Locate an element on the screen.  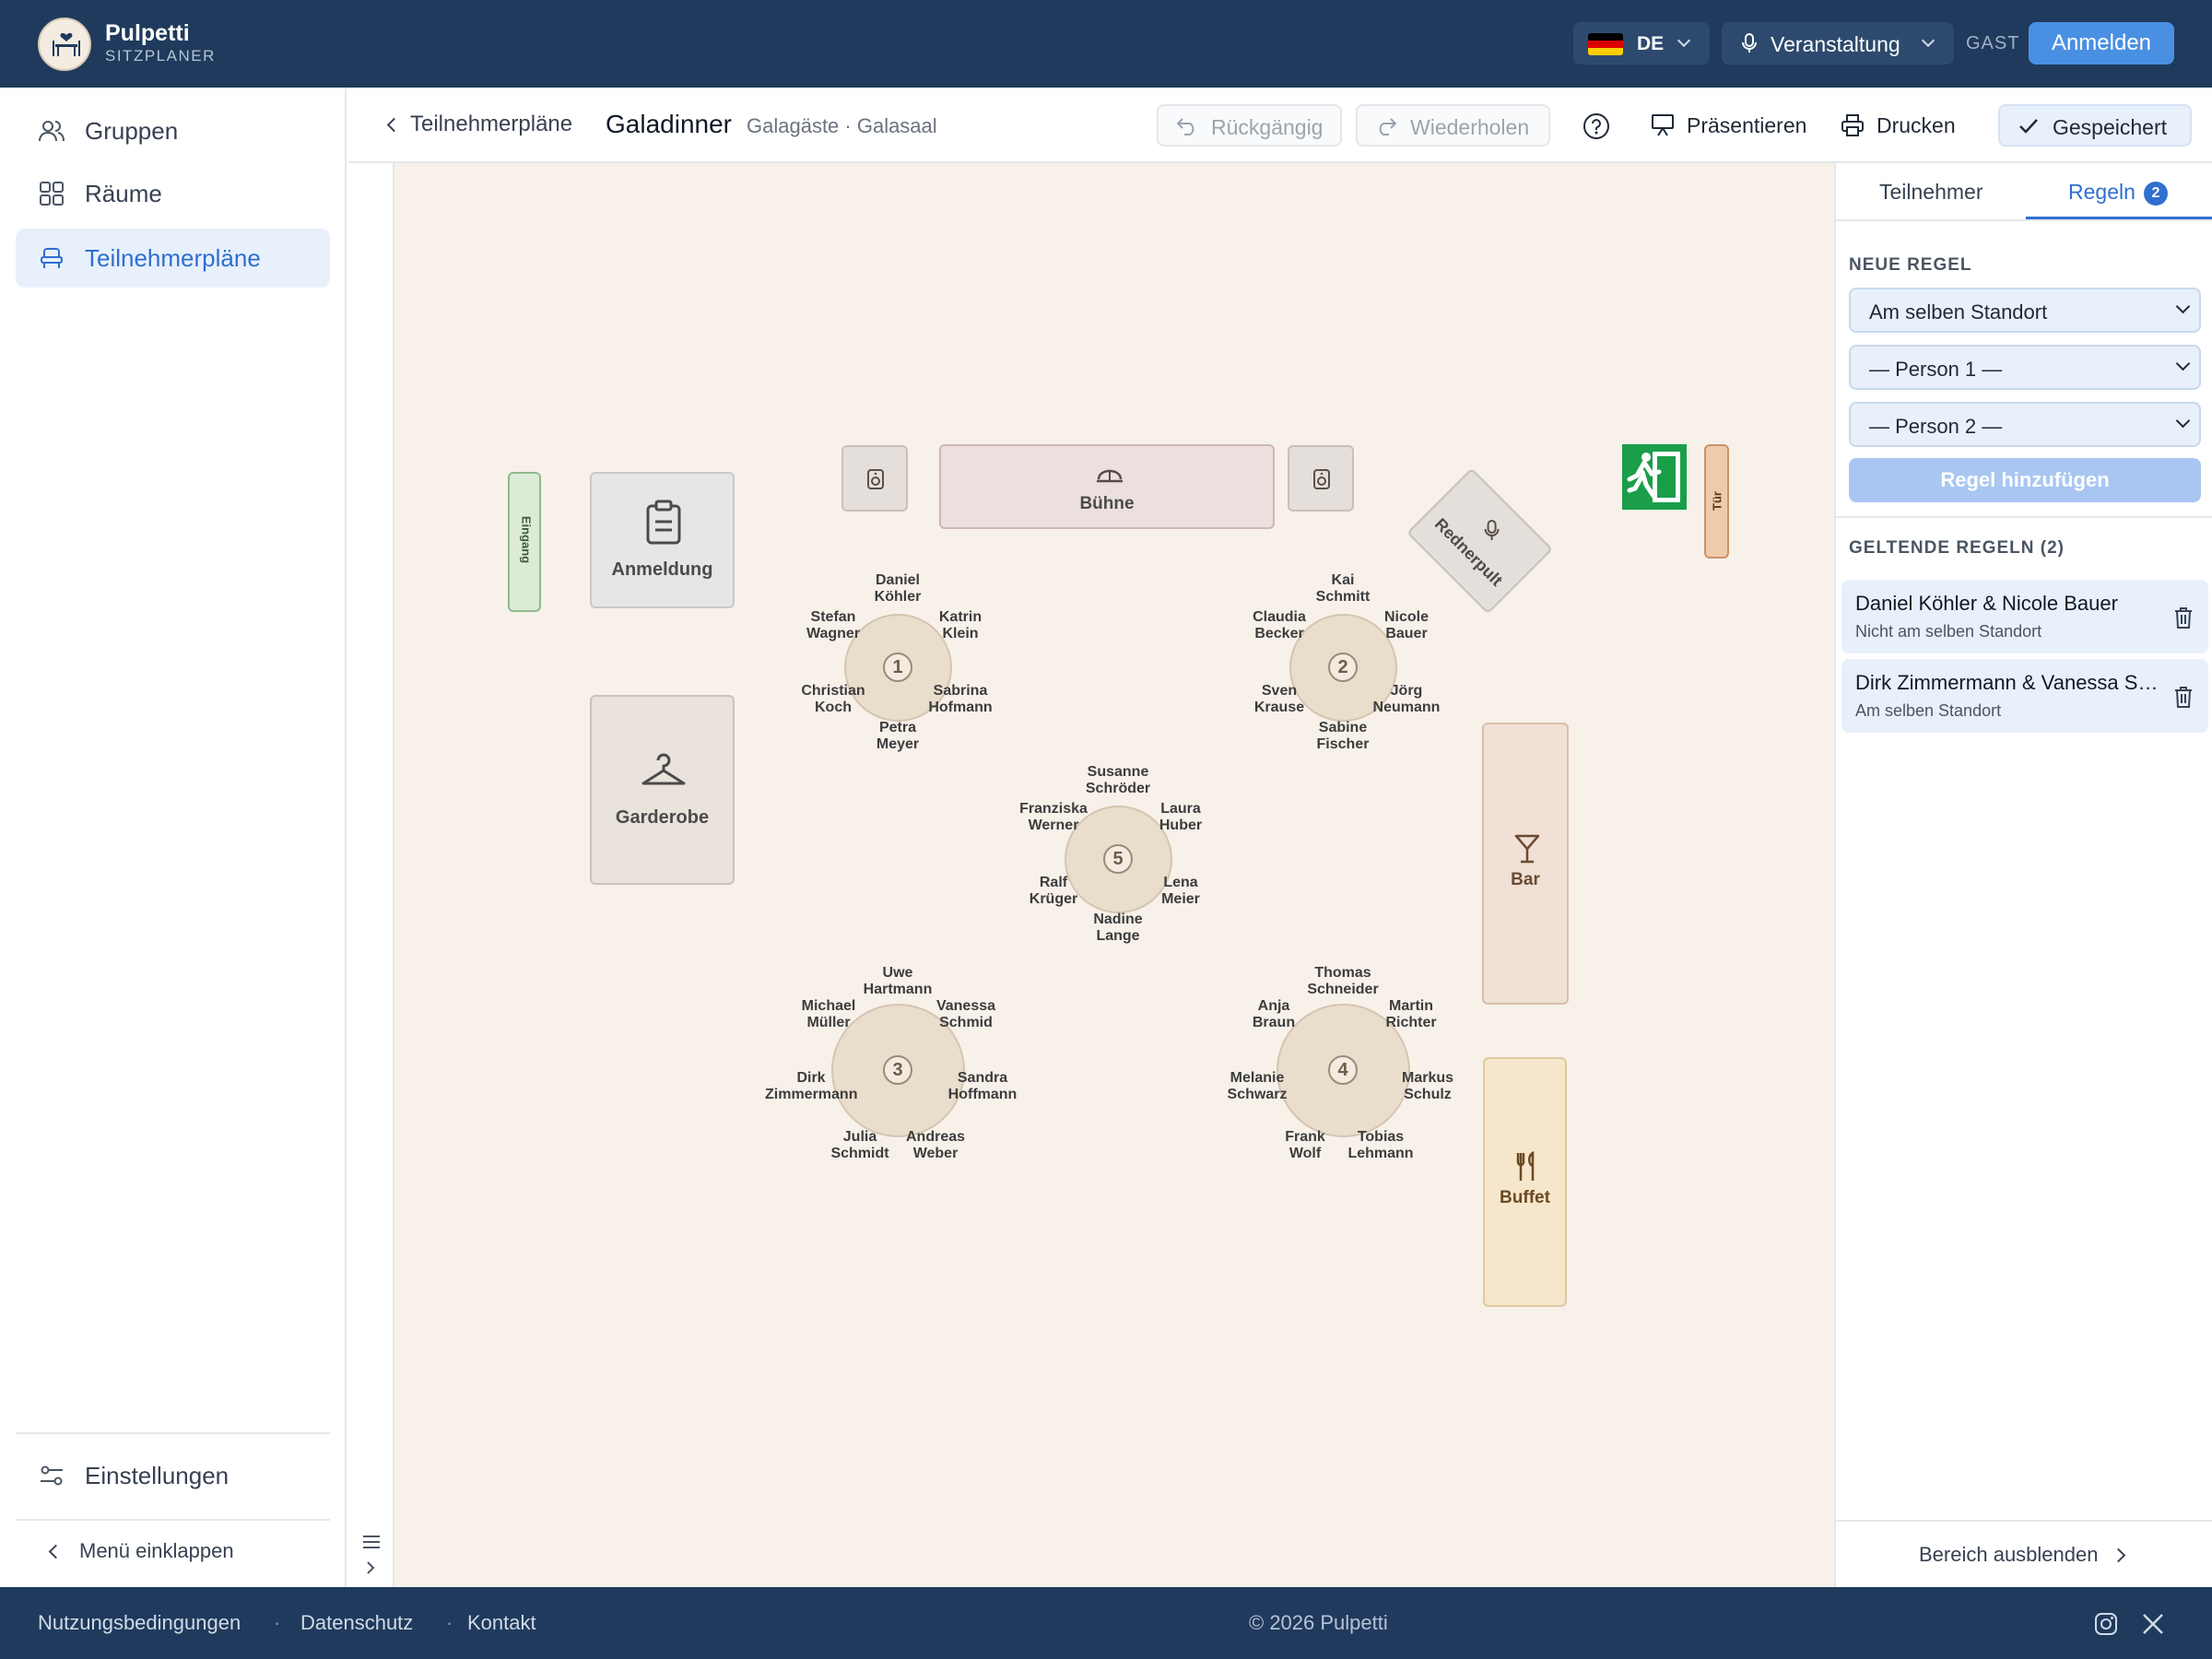
guest-seat: Lena Meier is located at coordinates (1181, 891).